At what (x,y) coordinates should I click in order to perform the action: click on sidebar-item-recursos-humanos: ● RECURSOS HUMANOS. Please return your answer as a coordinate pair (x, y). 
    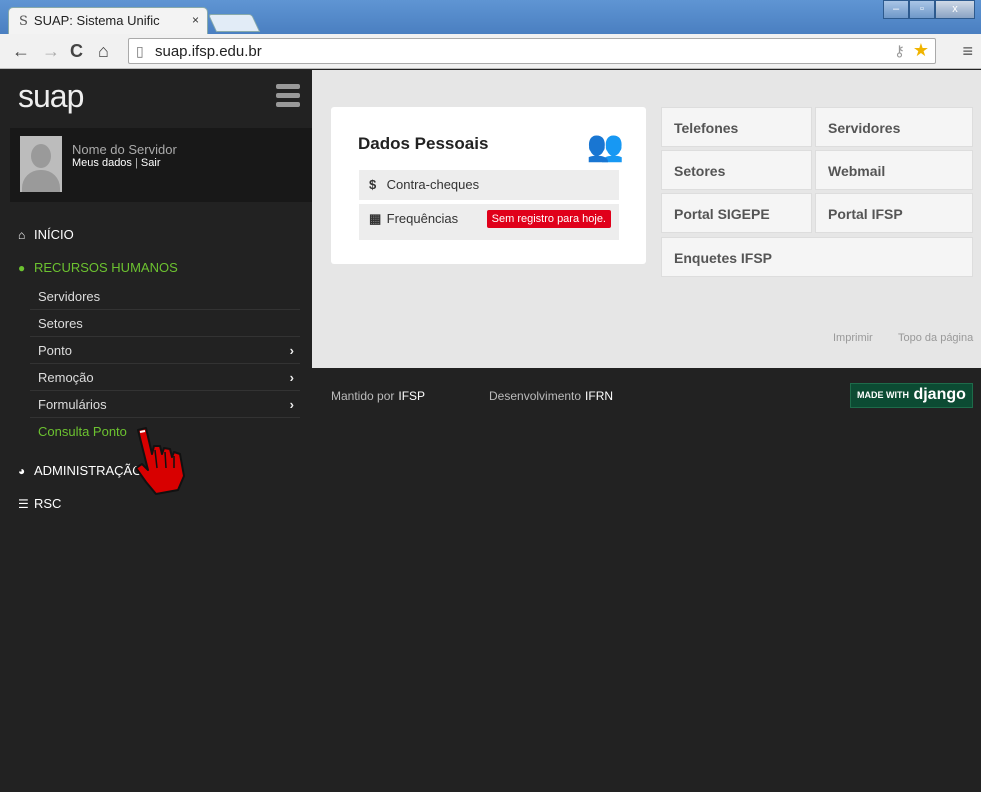
    Looking at the image, I should click on (161, 266).